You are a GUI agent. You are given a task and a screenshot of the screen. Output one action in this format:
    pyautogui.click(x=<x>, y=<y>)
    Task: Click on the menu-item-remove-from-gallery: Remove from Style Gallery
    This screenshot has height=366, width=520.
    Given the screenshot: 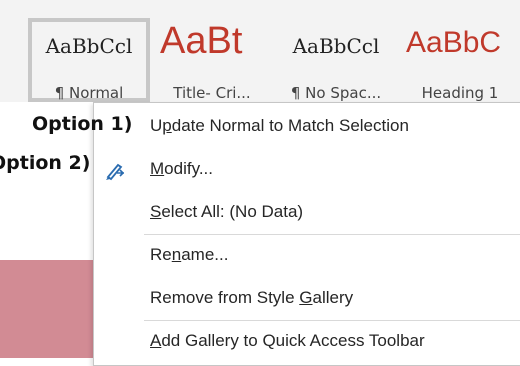 What is the action you would take?
    pyautogui.click(x=251, y=298)
    